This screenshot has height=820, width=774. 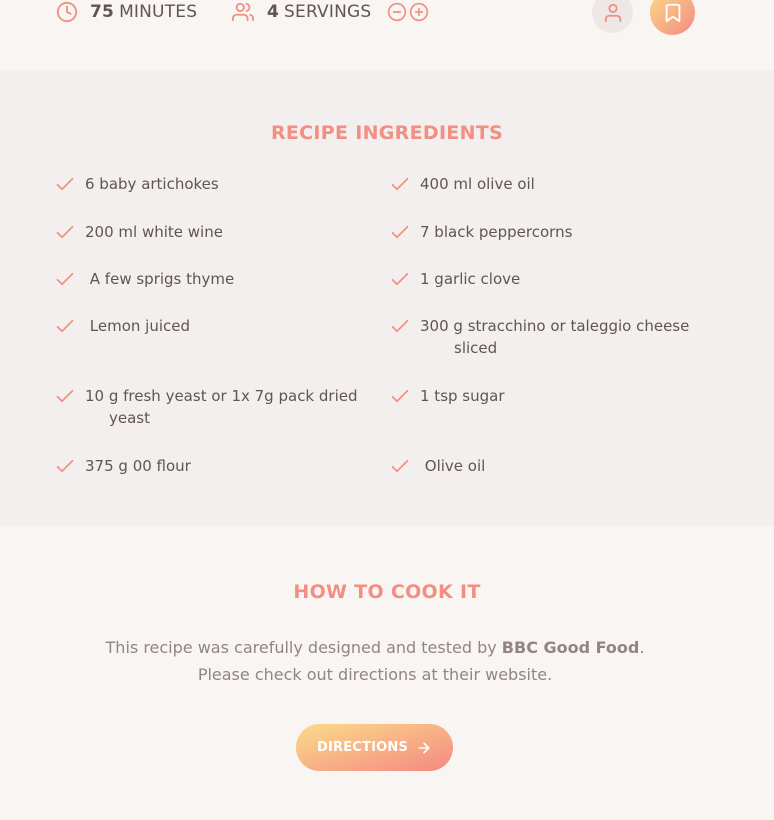 What do you see at coordinates (221, 396) in the screenshot?
I see `ingredient-line: 10 g fresh yeast or 1x 7g pack dried` at bounding box center [221, 396].